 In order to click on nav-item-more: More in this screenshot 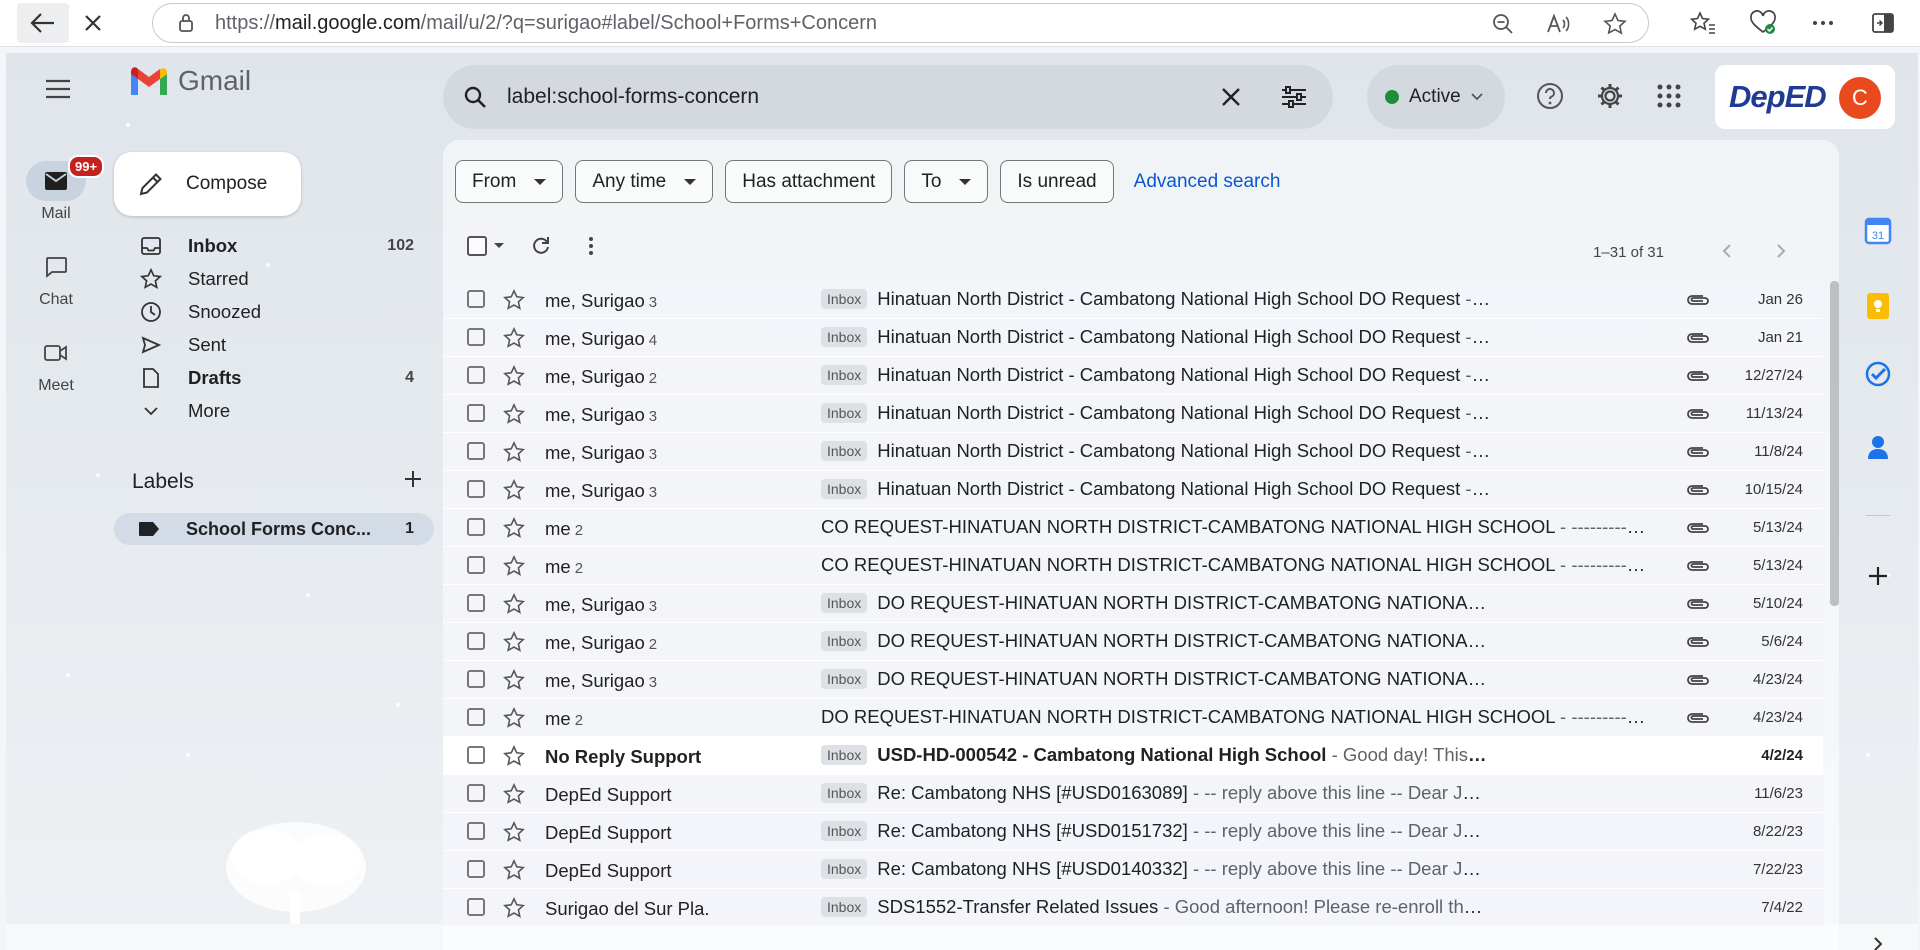, I will do `click(274, 410)`.